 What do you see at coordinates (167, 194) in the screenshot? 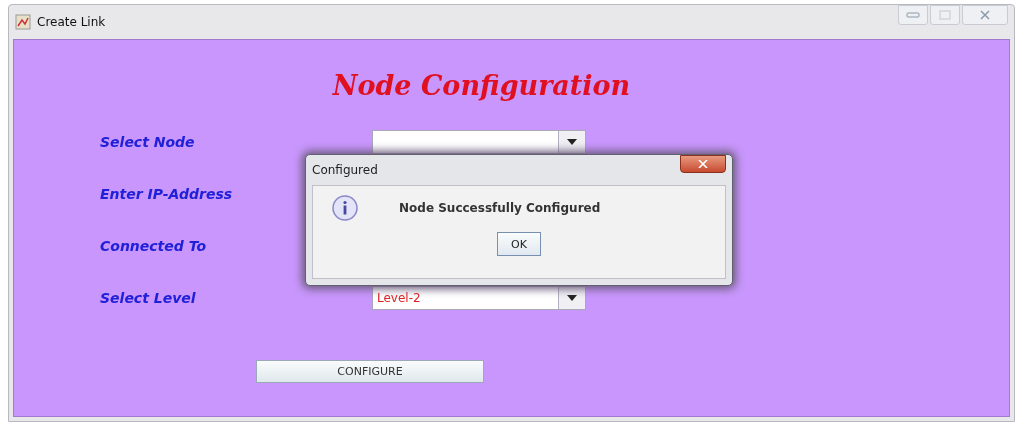
I see `field-label: Enter IP-Address` at bounding box center [167, 194].